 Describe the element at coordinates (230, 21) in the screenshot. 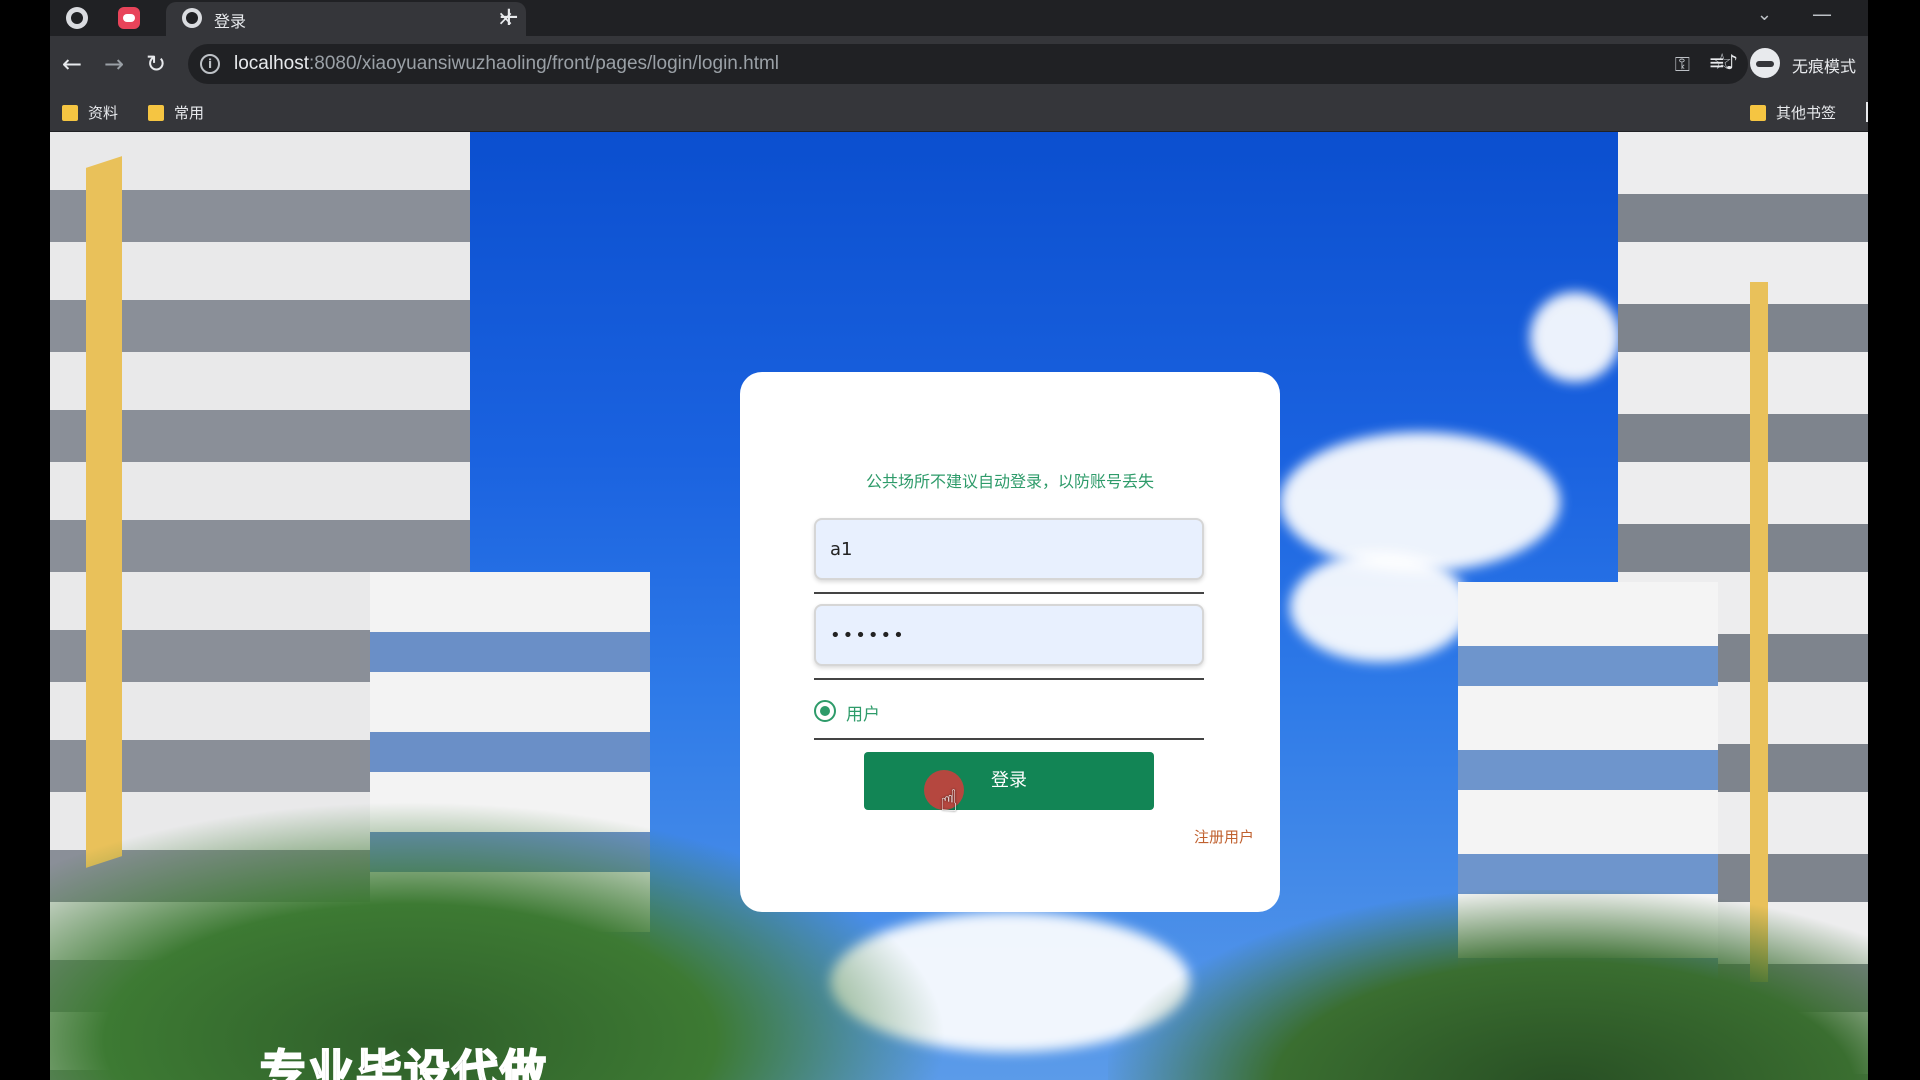

I see `tab-title: 登录` at that location.